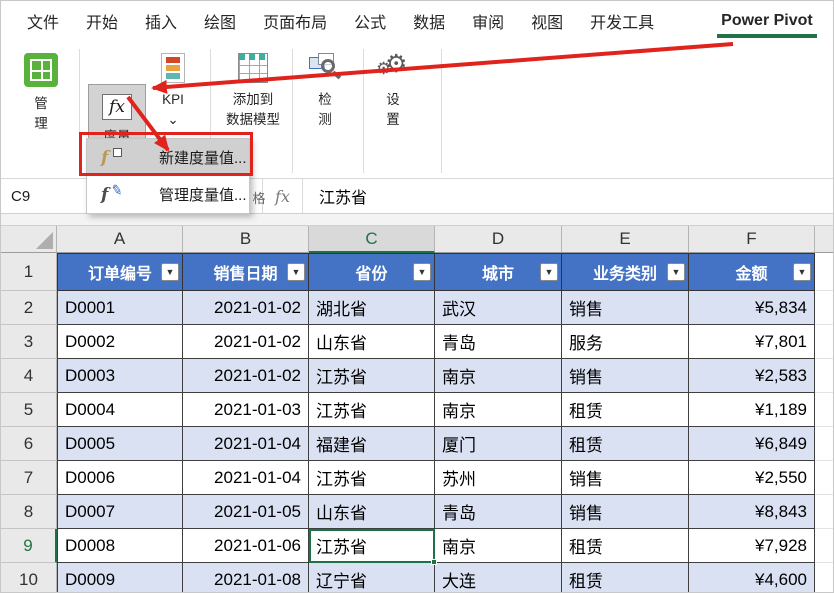  Describe the element at coordinates (41, 112) in the screenshot. I see `manage-data-model-button: 管理` at that location.